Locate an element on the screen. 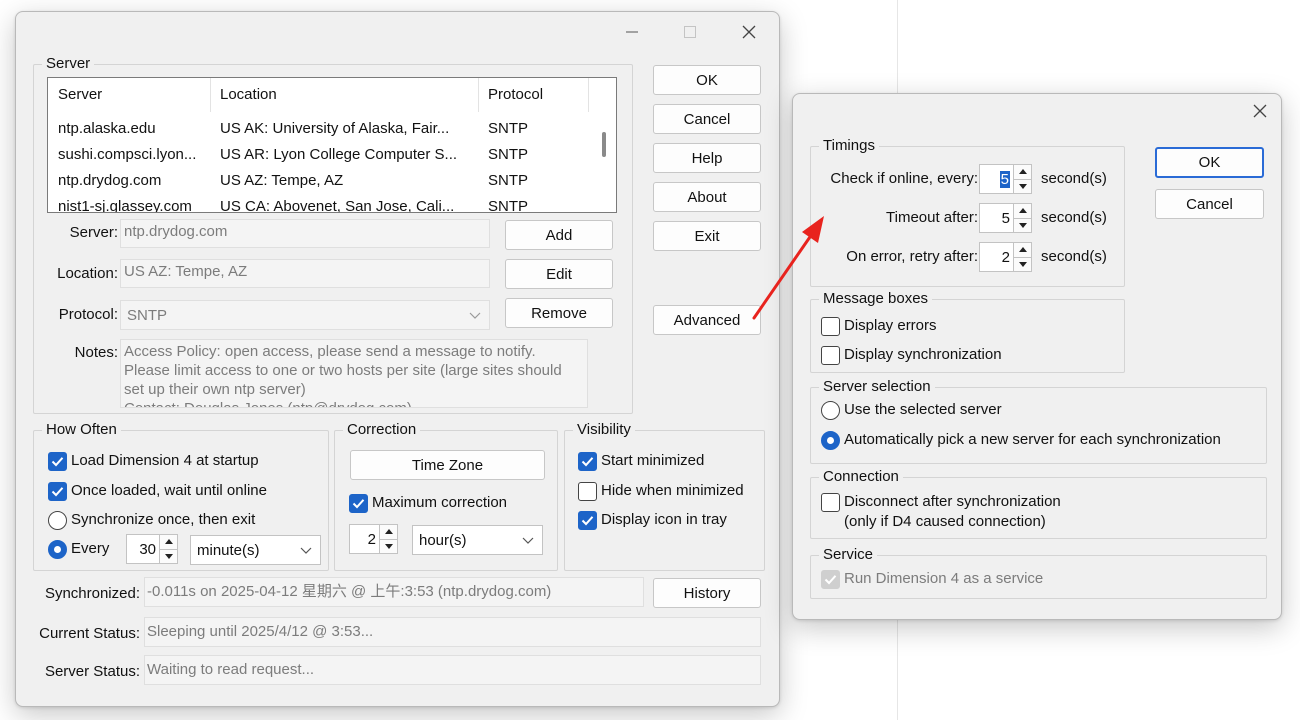  display-sync-checkbox: Display synchronization is located at coordinates (911, 355).